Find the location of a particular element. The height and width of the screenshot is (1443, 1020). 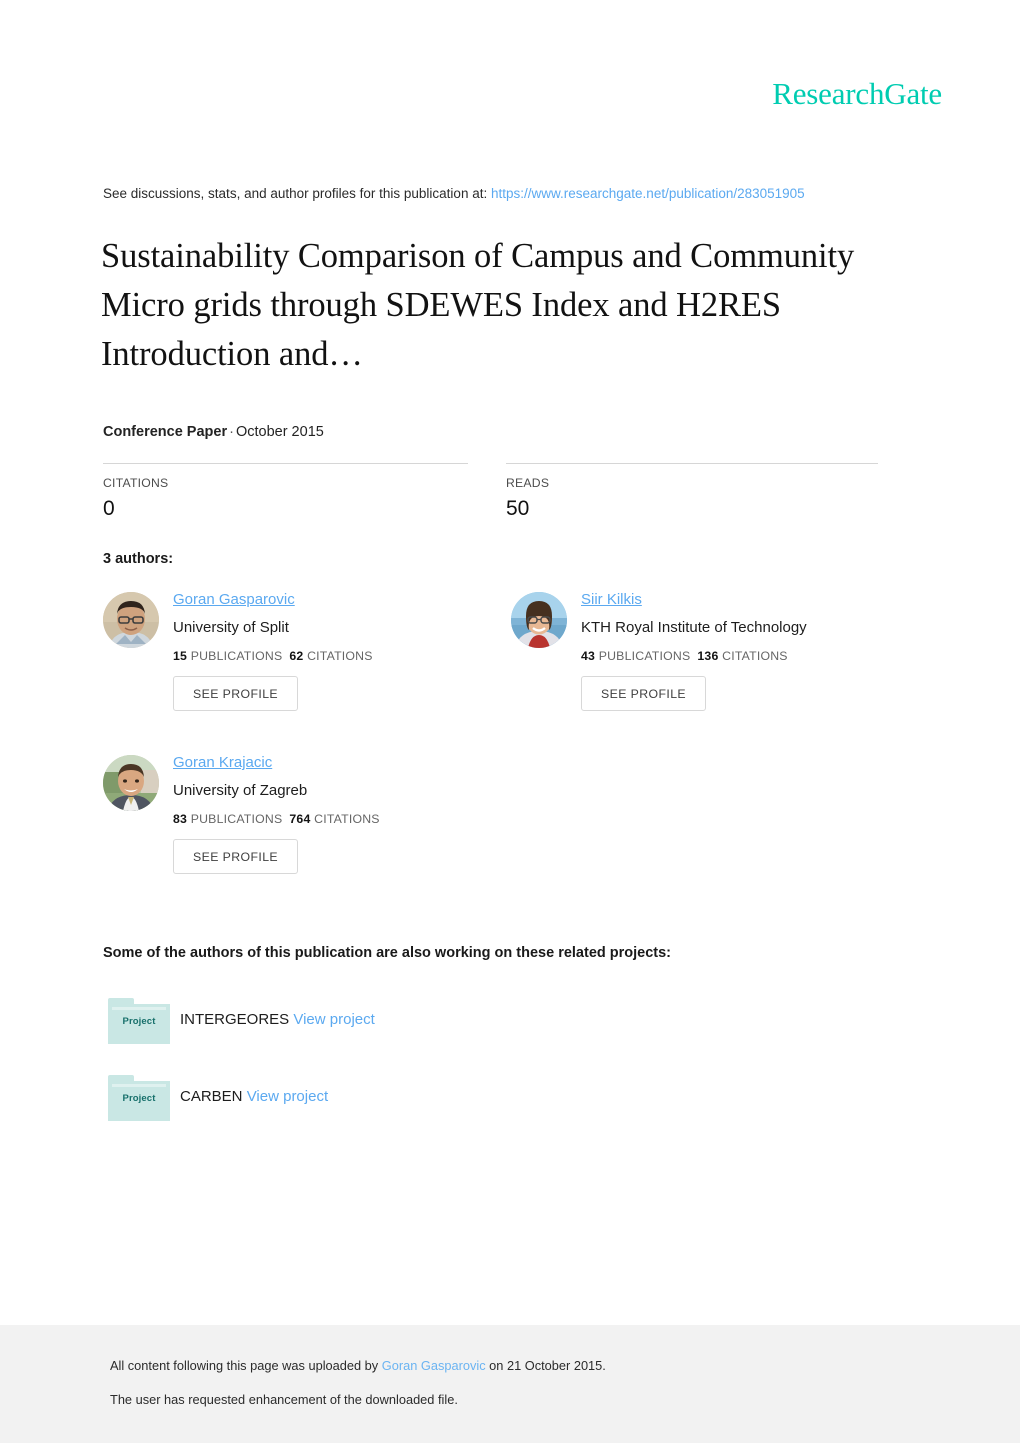

metric-reads: READS 50 is located at coordinates (692, 492).